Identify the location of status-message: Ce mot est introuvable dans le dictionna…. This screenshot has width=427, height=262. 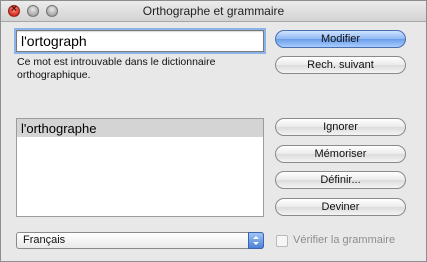
(116, 68).